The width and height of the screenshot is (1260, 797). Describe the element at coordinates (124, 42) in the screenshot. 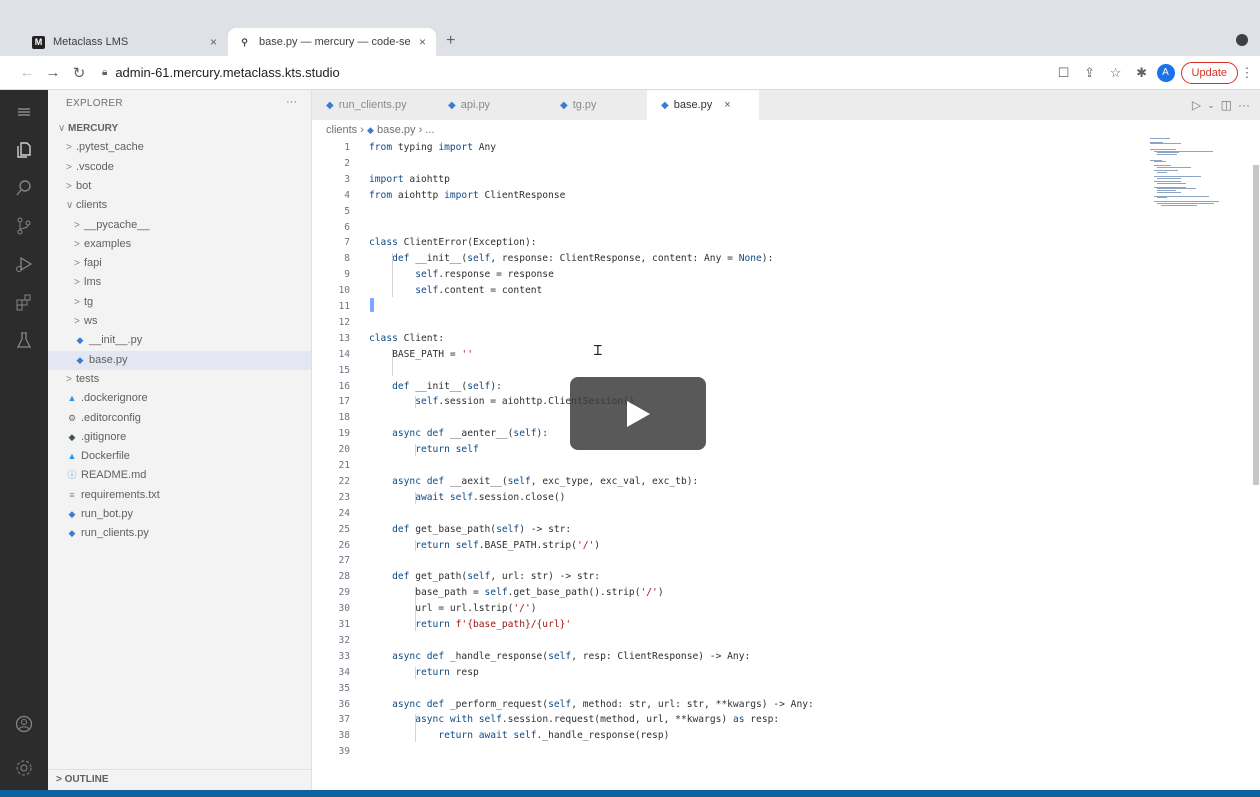

I see `browser-tab-metaclass: M Metaclass LMS ×` at that location.